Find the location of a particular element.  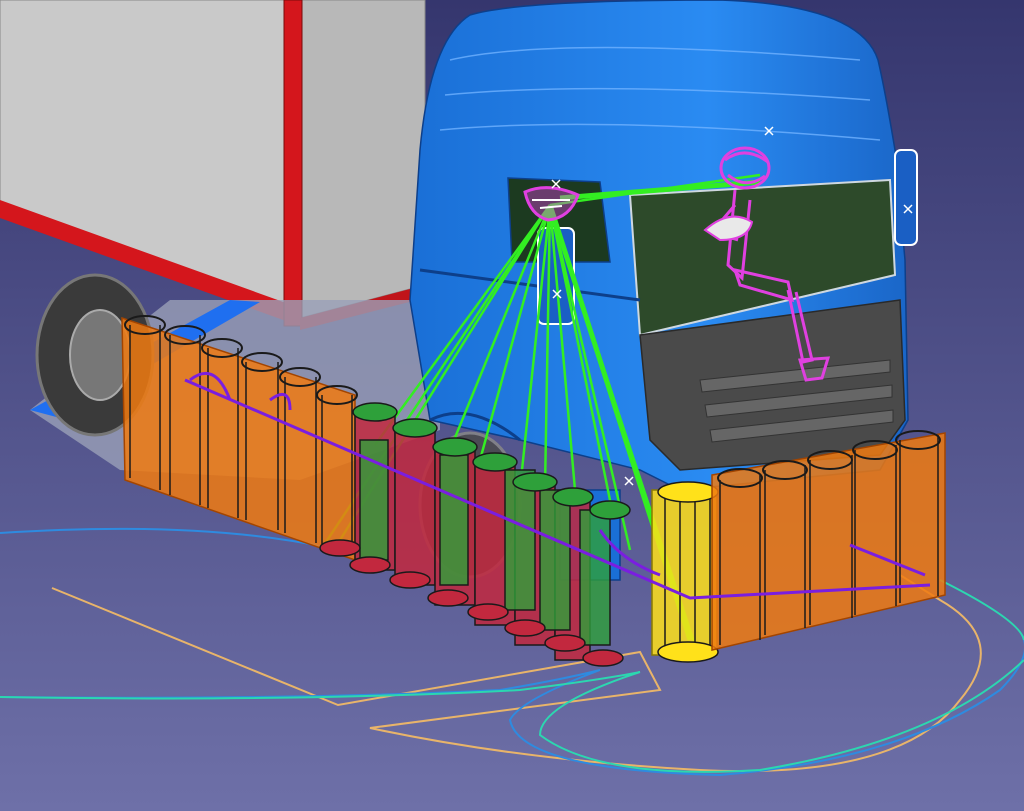

front-mirror is located at coordinates (906, 197).